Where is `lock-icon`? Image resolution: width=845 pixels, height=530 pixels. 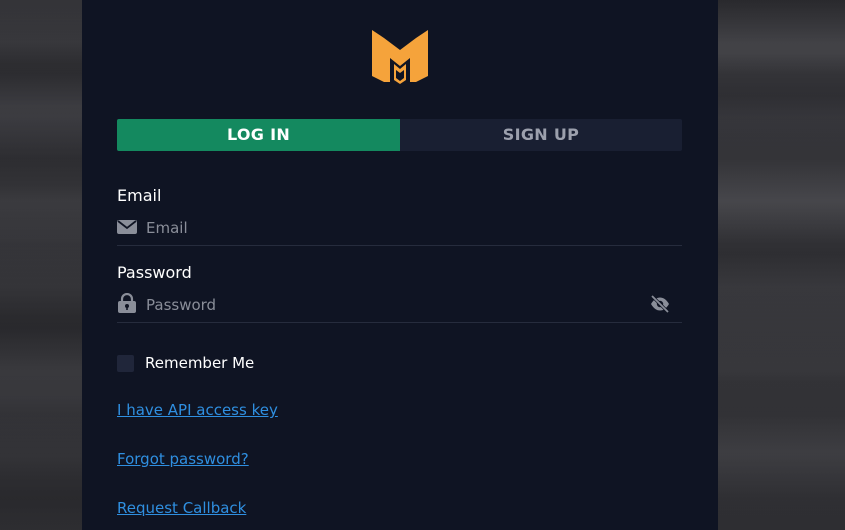 lock-icon is located at coordinates (127, 303).